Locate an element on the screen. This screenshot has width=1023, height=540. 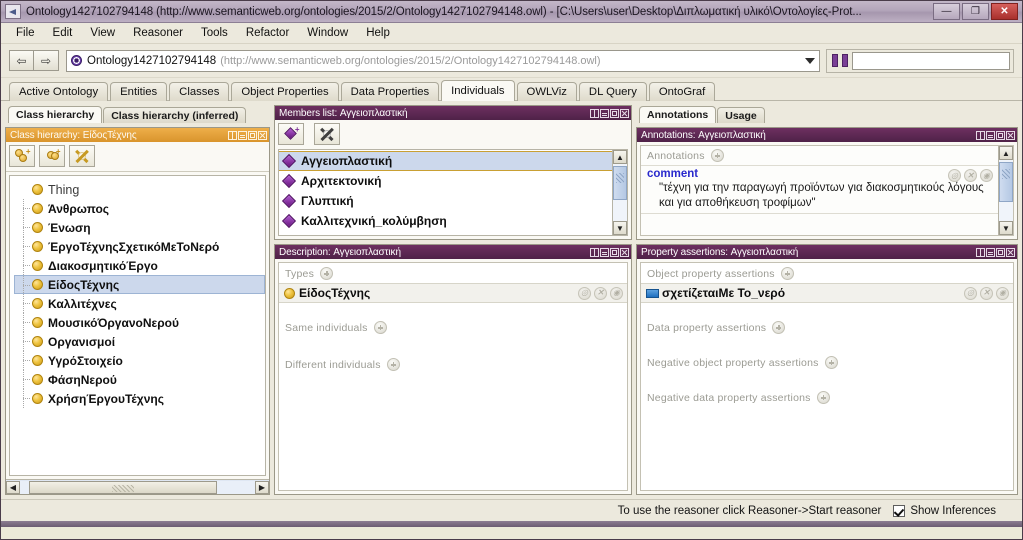
tree-node-eidostechnis: ΕίδοςΤέχνης is located at coordinates (139, 284).